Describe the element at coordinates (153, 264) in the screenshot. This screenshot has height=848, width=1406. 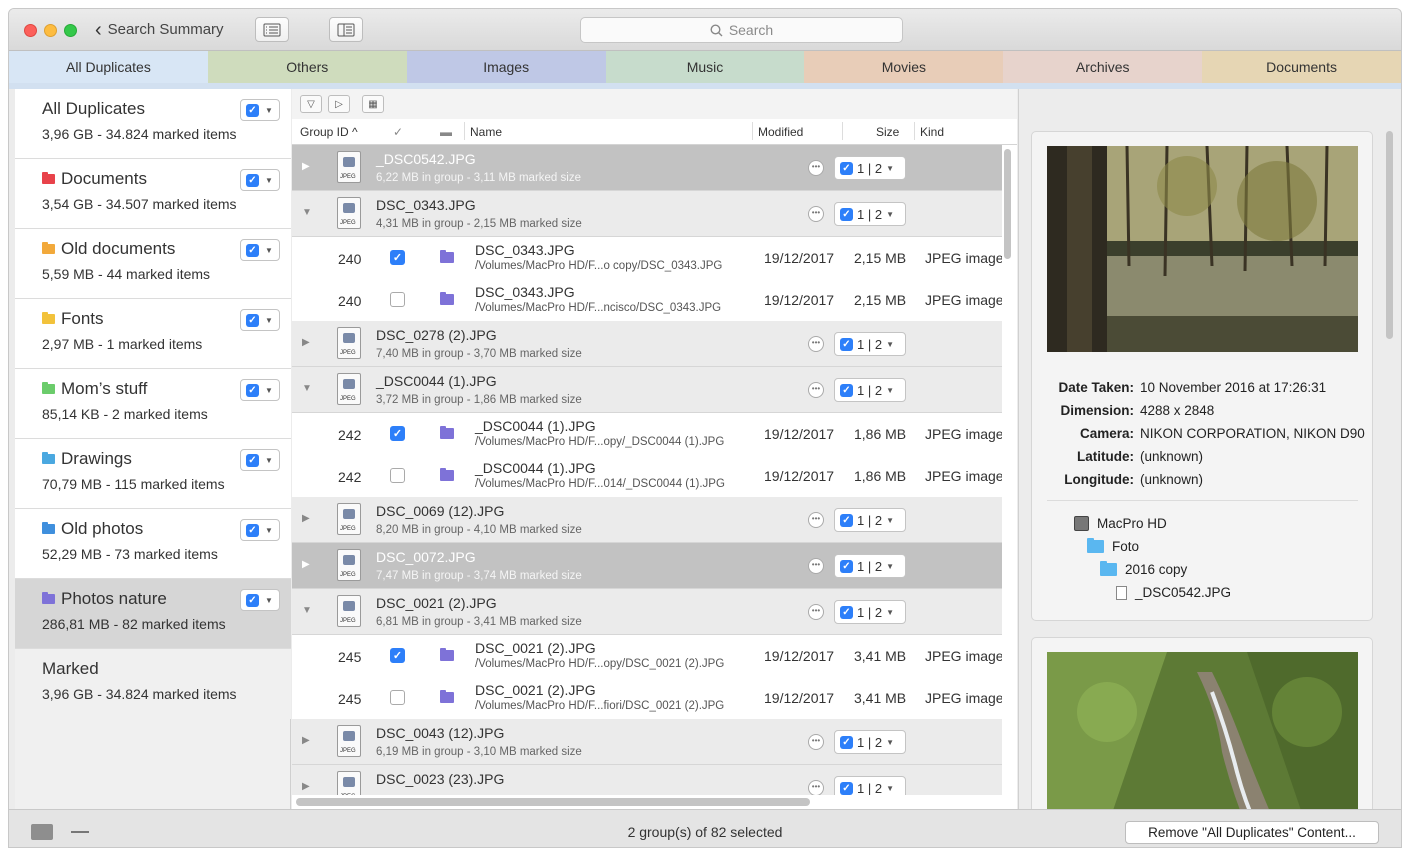
I see `sidebar-item: Old documents 5,59 MB - 44 marked items ✓ ▼` at that location.